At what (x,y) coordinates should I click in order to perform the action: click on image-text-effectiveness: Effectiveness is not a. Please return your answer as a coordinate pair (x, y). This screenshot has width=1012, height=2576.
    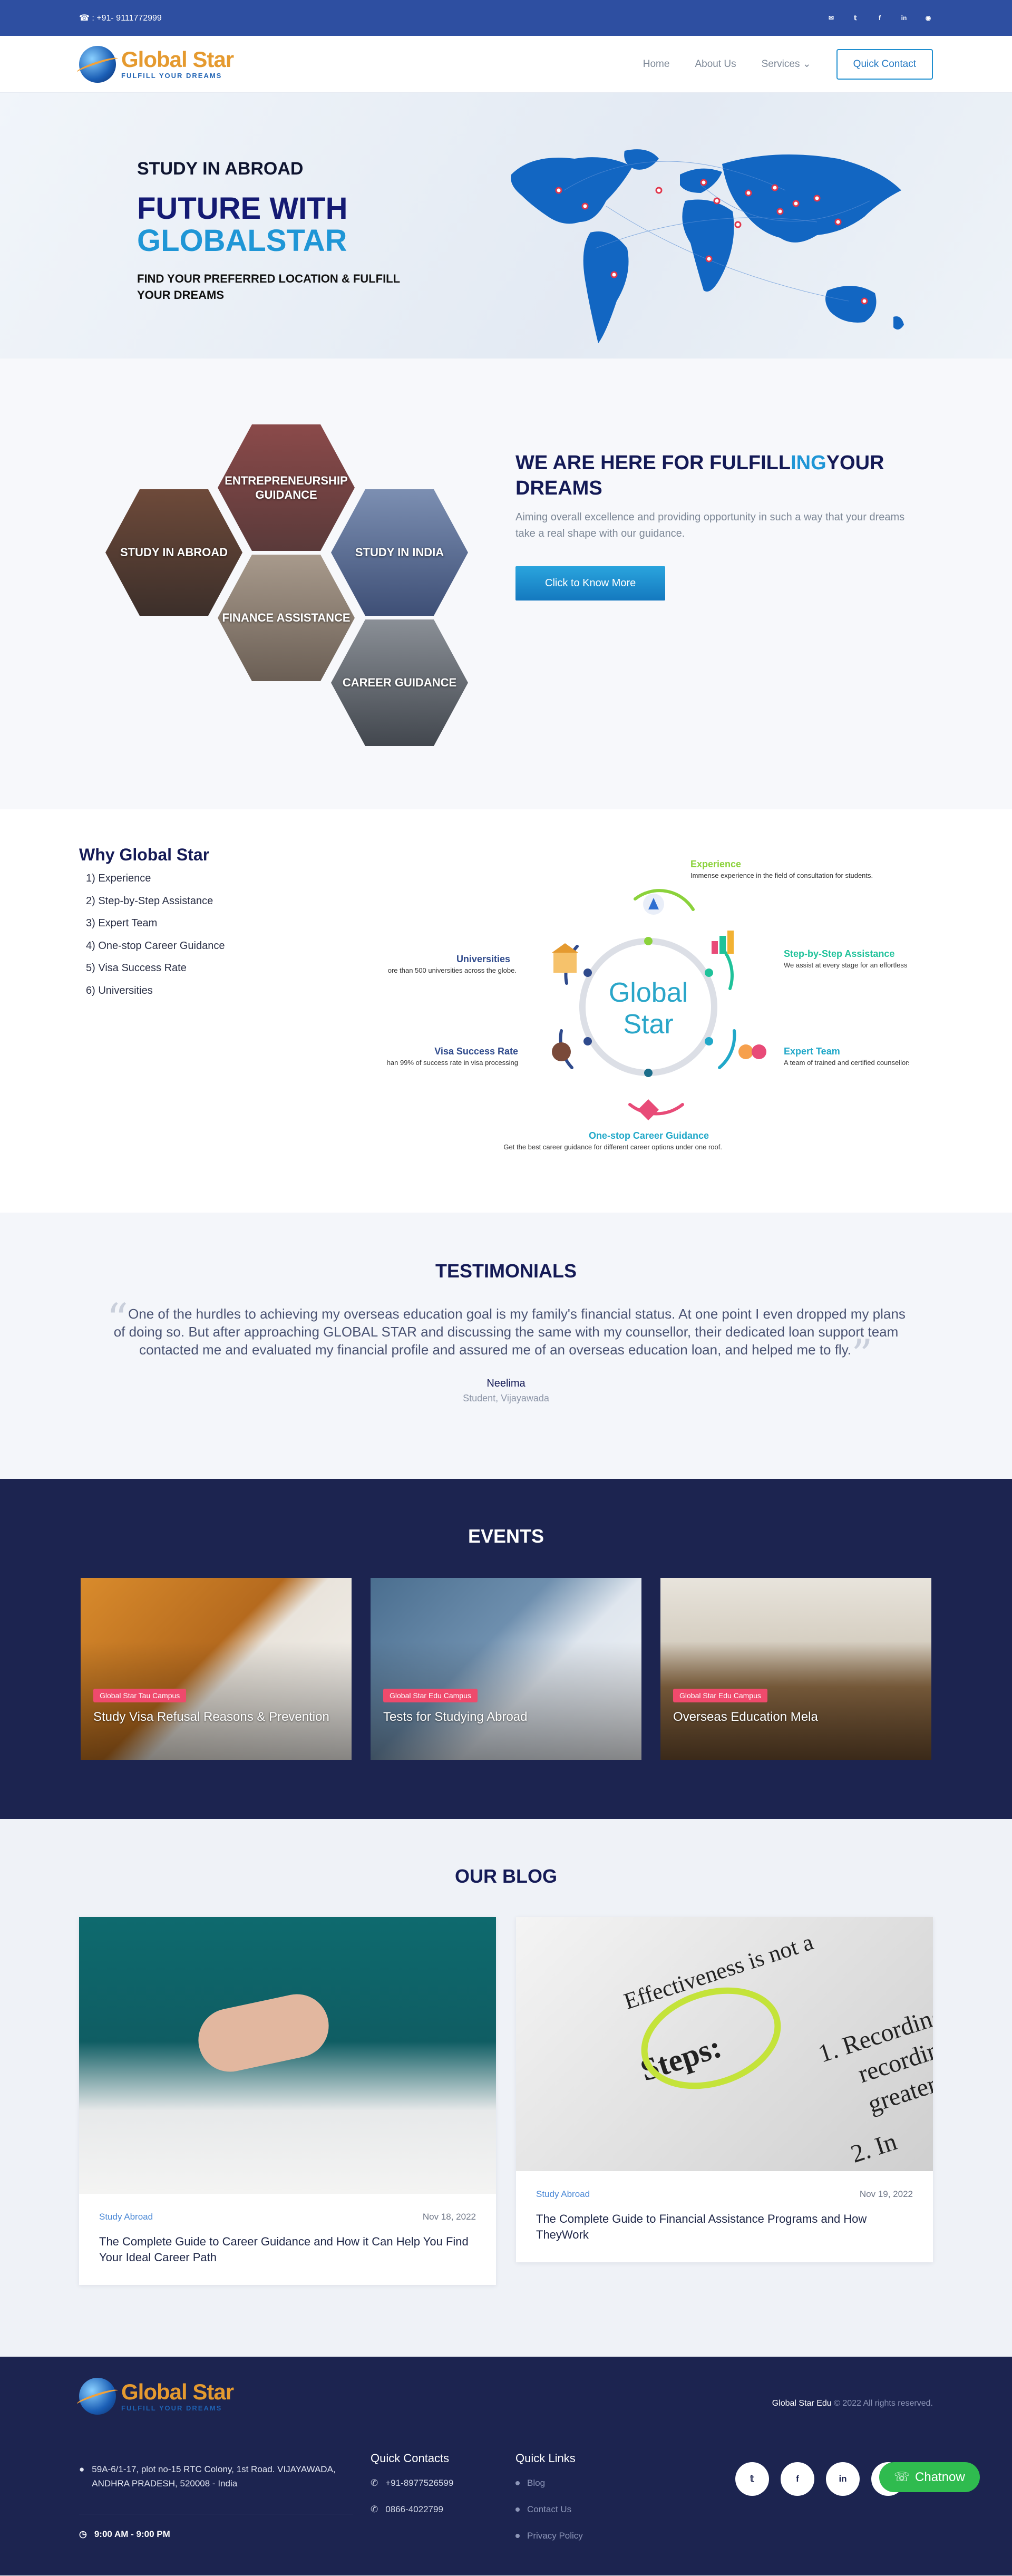
    Looking at the image, I should click on (718, 1972).